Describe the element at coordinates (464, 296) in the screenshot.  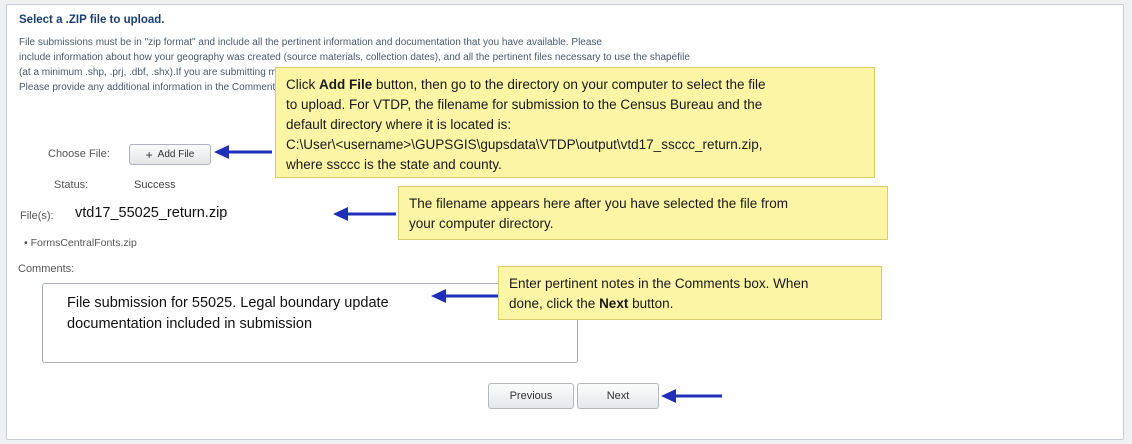
I see `arrow-to-comments-icon` at that location.